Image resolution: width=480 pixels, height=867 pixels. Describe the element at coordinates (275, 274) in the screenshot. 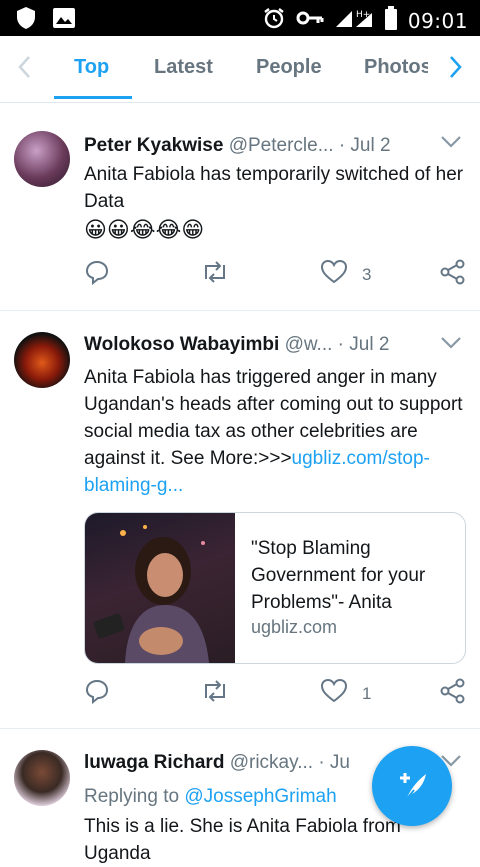

I see `tweet-actions: 3` at that location.